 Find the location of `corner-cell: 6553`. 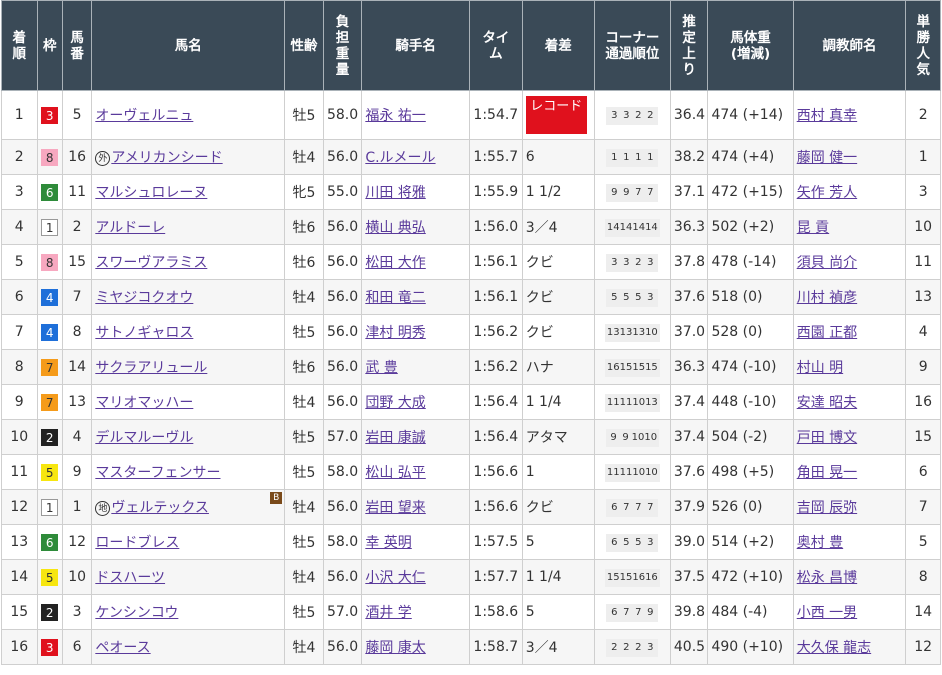

corner-cell: 6553 is located at coordinates (632, 542).